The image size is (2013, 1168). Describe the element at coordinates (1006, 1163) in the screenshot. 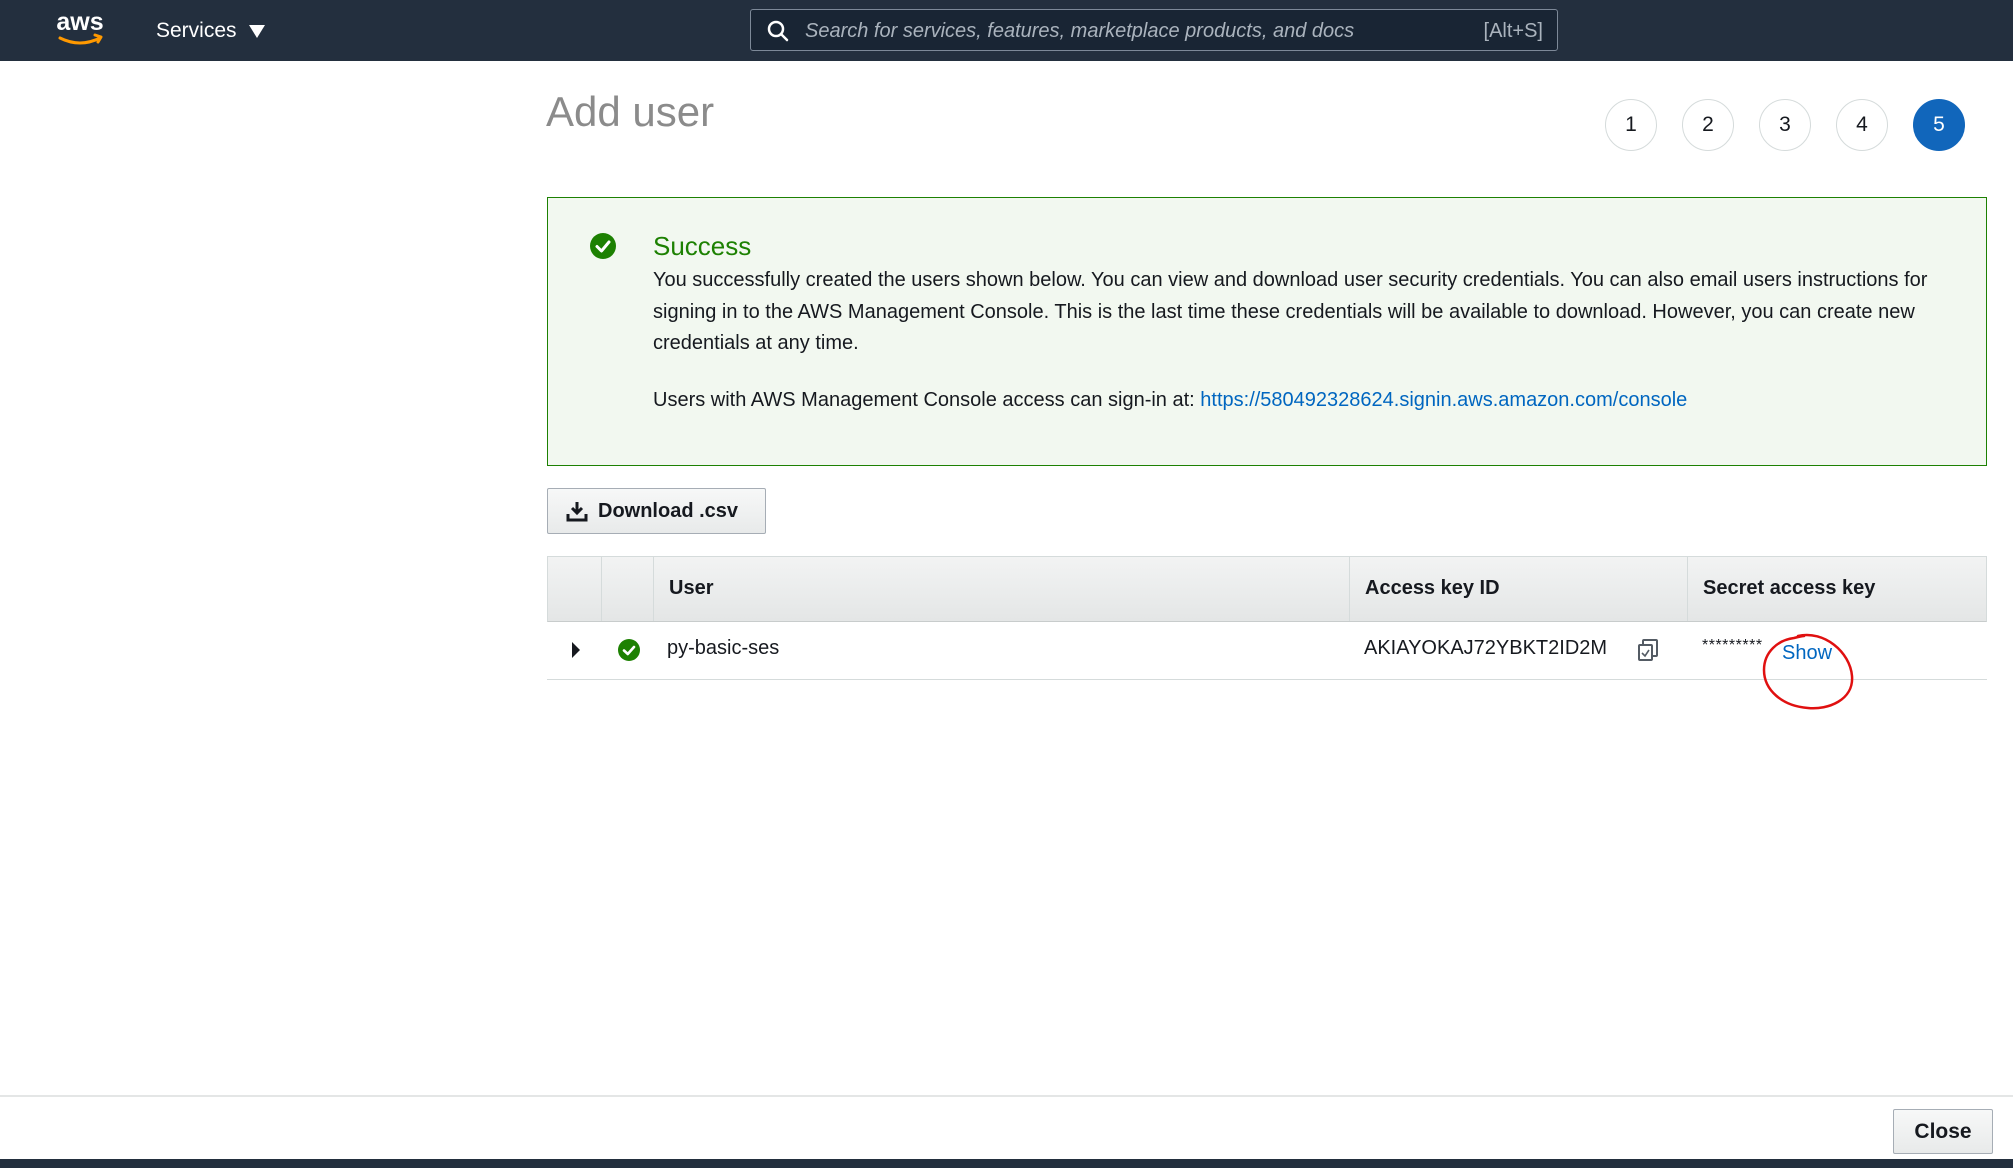

I see `bottom-bar` at that location.